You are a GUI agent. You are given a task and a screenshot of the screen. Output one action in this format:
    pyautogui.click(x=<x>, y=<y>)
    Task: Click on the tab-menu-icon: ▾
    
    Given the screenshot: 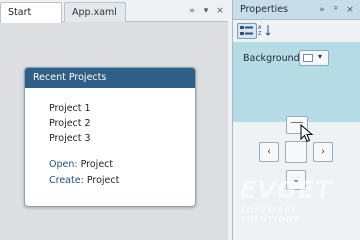 What is the action you would take?
    pyautogui.click(x=206, y=11)
    